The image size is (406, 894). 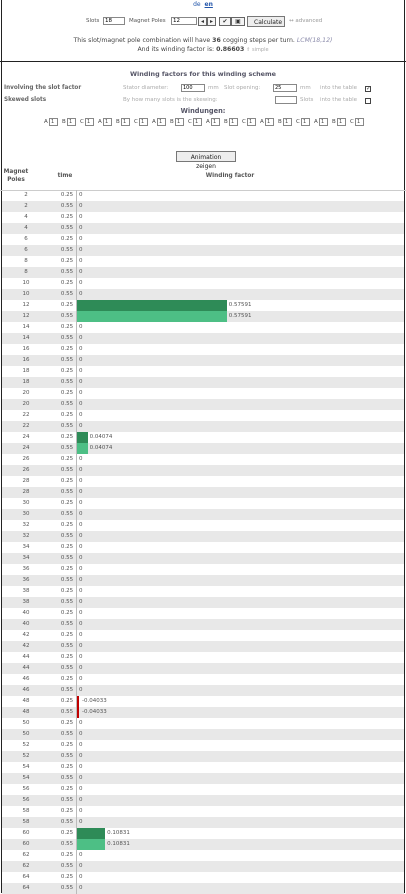 What do you see at coordinates (203, 635) in the screenshot?
I see `table-row: 42 0.25 0` at bounding box center [203, 635].